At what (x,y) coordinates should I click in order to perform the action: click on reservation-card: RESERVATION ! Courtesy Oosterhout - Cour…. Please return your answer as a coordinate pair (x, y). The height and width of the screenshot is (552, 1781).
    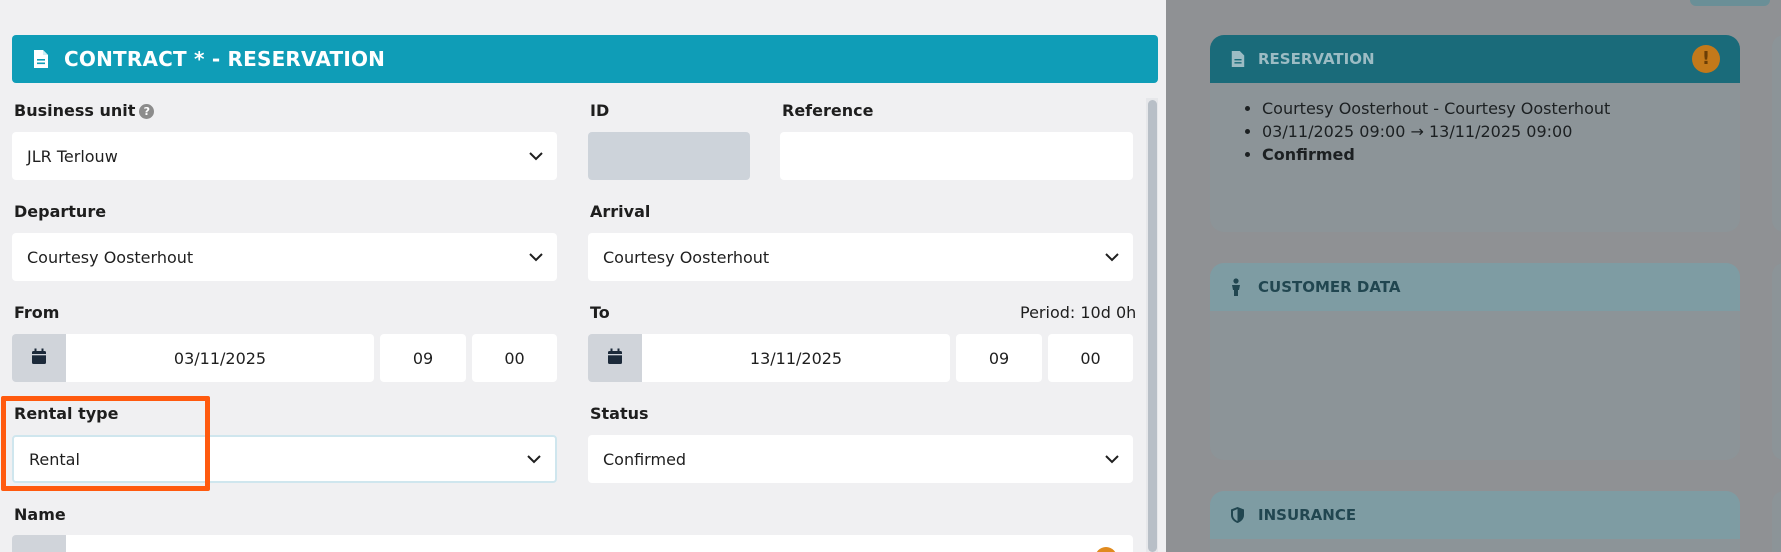
    Looking at the image, I should click on (1475, 133).